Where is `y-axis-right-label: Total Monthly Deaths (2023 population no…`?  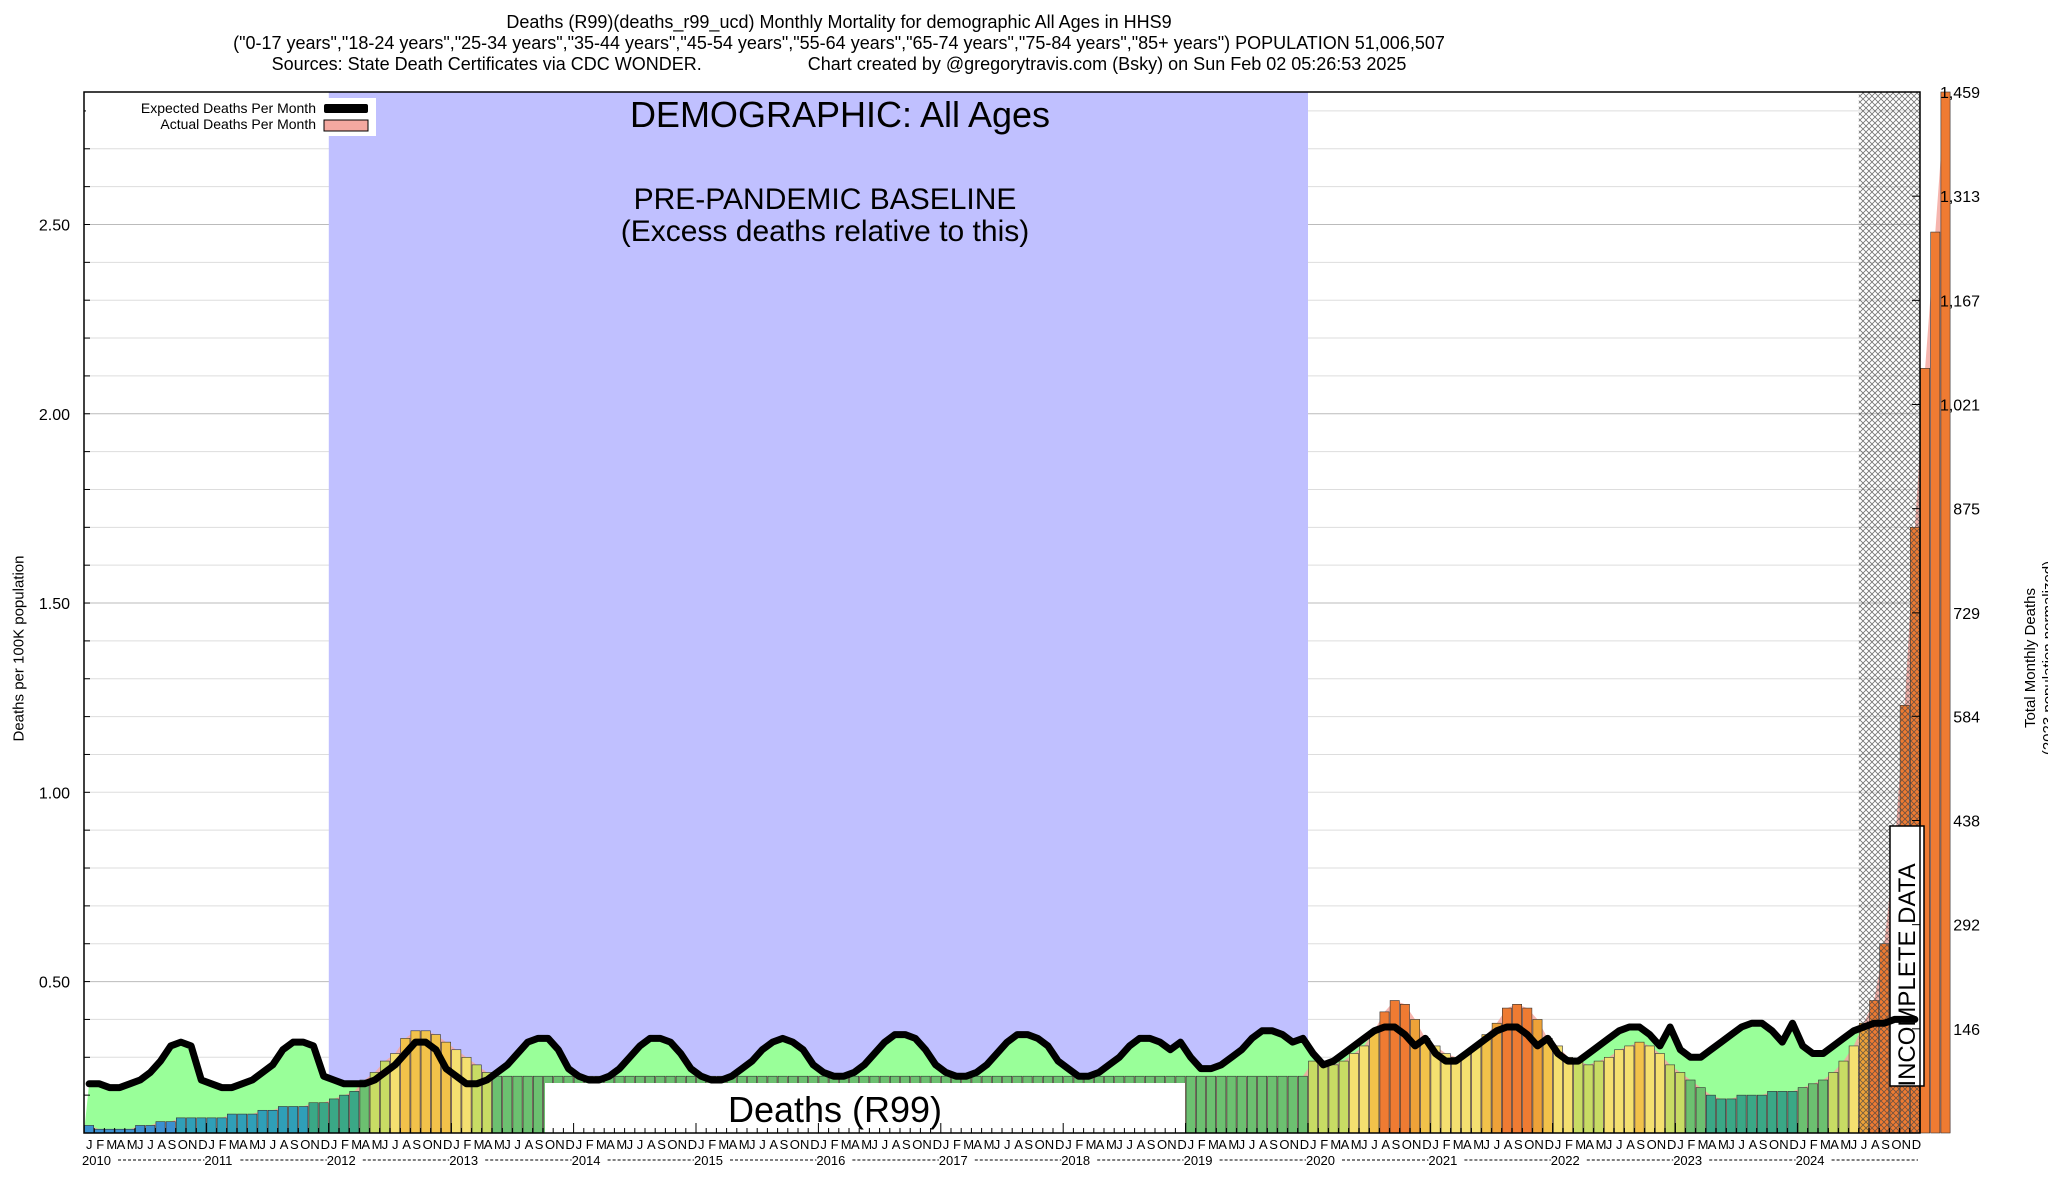
y-axis-right-label: Total Monthly Deaths (2023 population no… is located at coordinates (2035, 658).